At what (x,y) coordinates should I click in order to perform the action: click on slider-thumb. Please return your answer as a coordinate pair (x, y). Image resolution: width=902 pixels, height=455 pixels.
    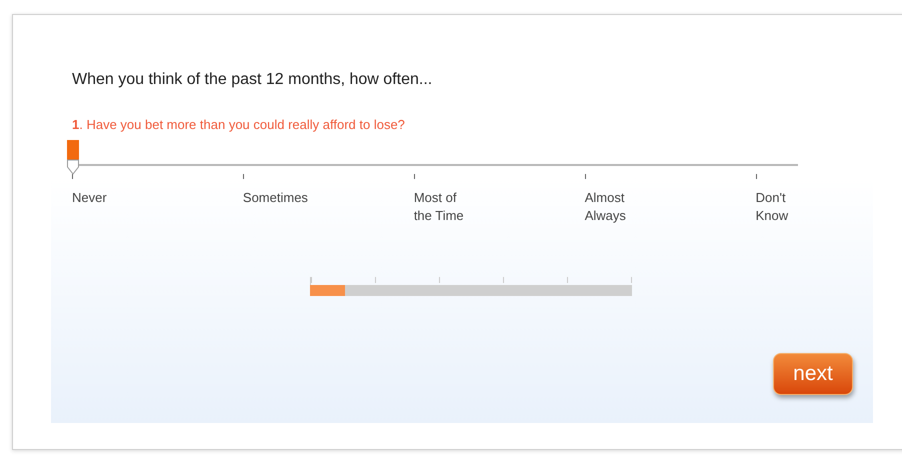
    Looking at the image, I should click on (73, 158).